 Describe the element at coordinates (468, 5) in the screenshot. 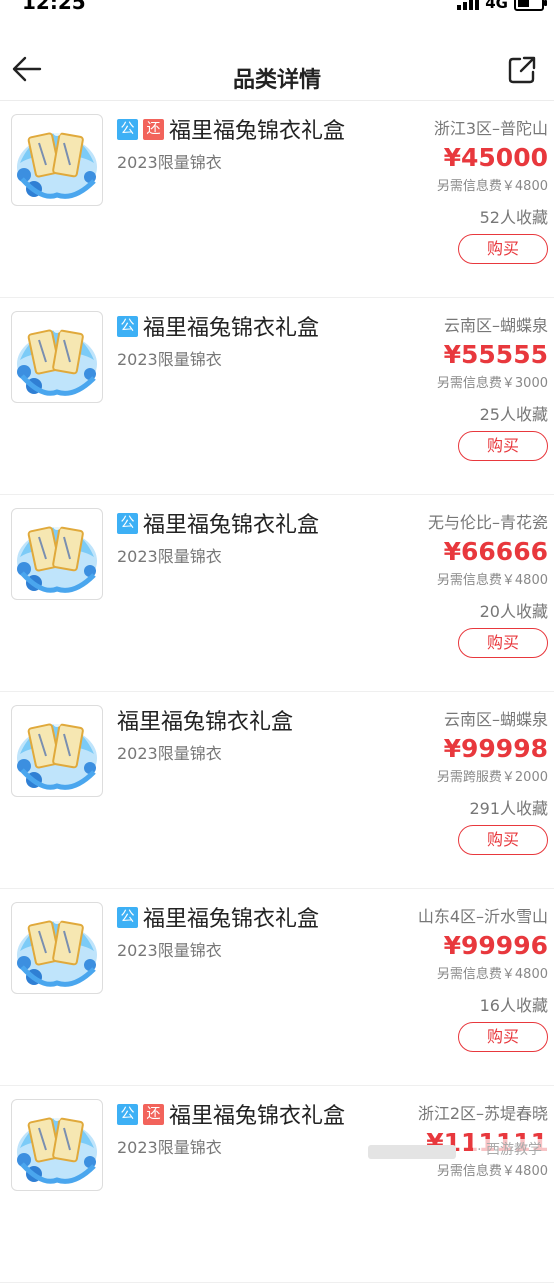

I see `signal-icon` at that location.